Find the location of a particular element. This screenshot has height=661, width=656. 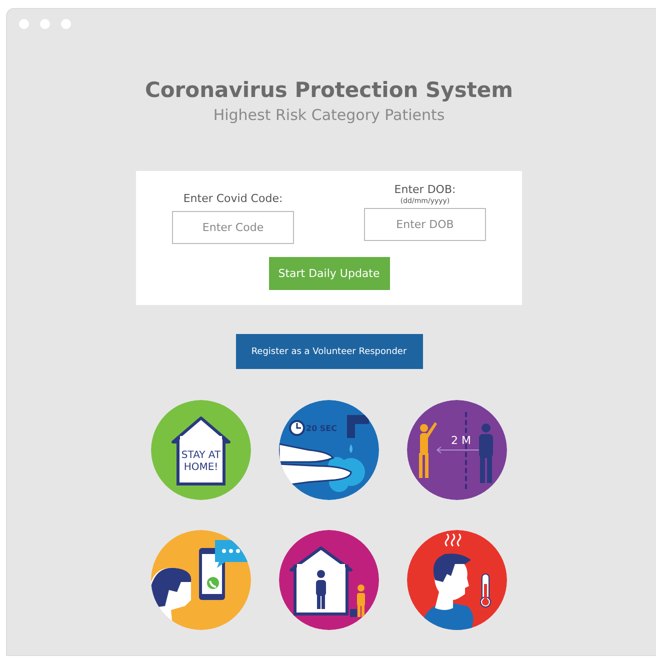

hand-washing-icon: 20 SEC is located at coordinates (329, 450).